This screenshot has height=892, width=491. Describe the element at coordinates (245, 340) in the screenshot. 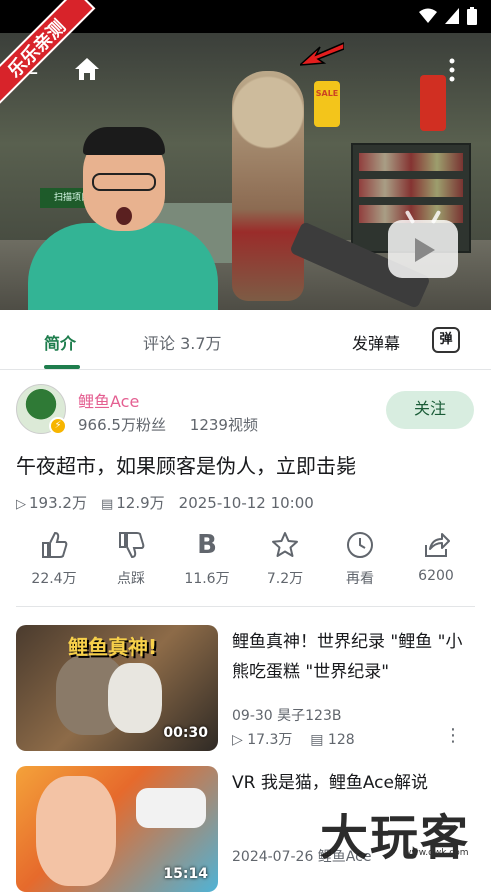

I see `tab-bar: 简介 评论 3.7万 发弹幕 弹` at that location.